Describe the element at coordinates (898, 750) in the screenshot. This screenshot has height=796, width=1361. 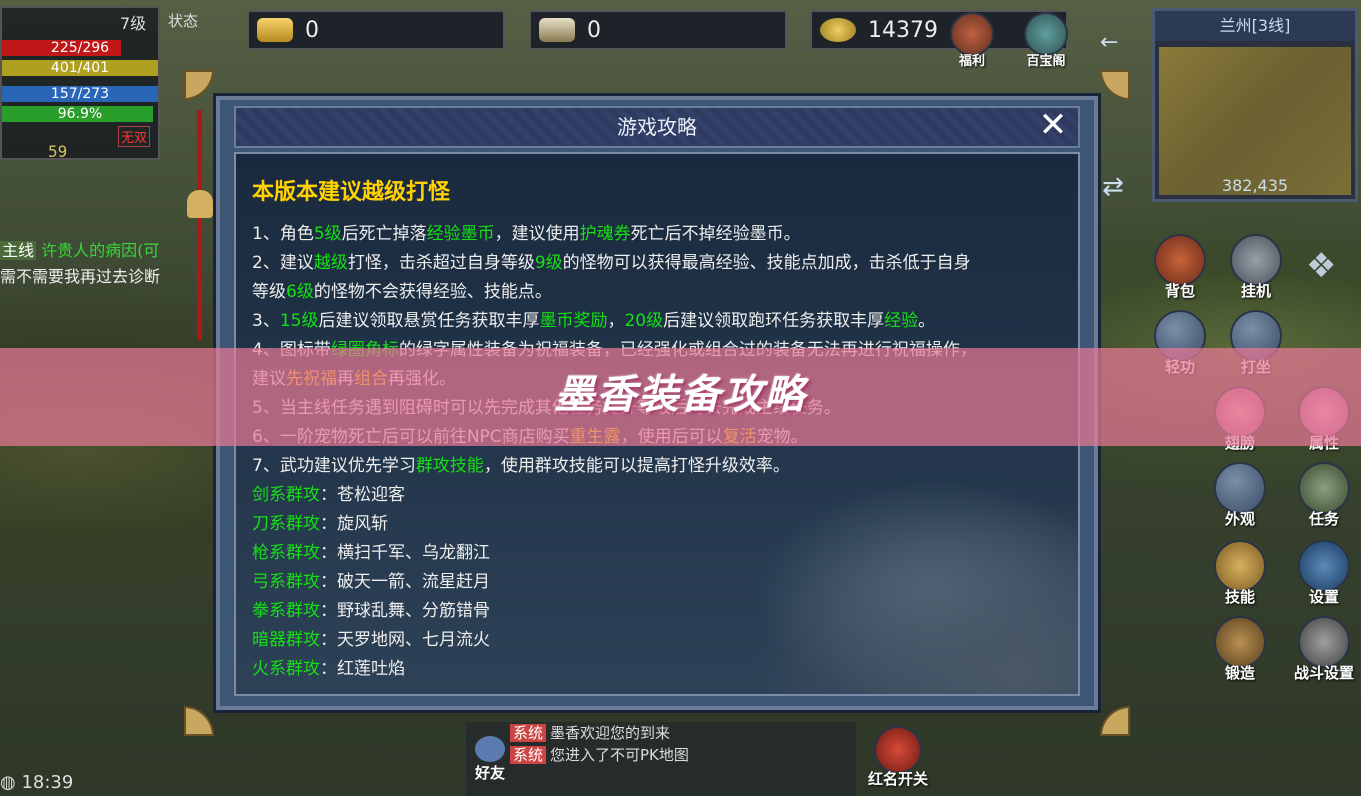
I see `demon-mask-icon` at that location.